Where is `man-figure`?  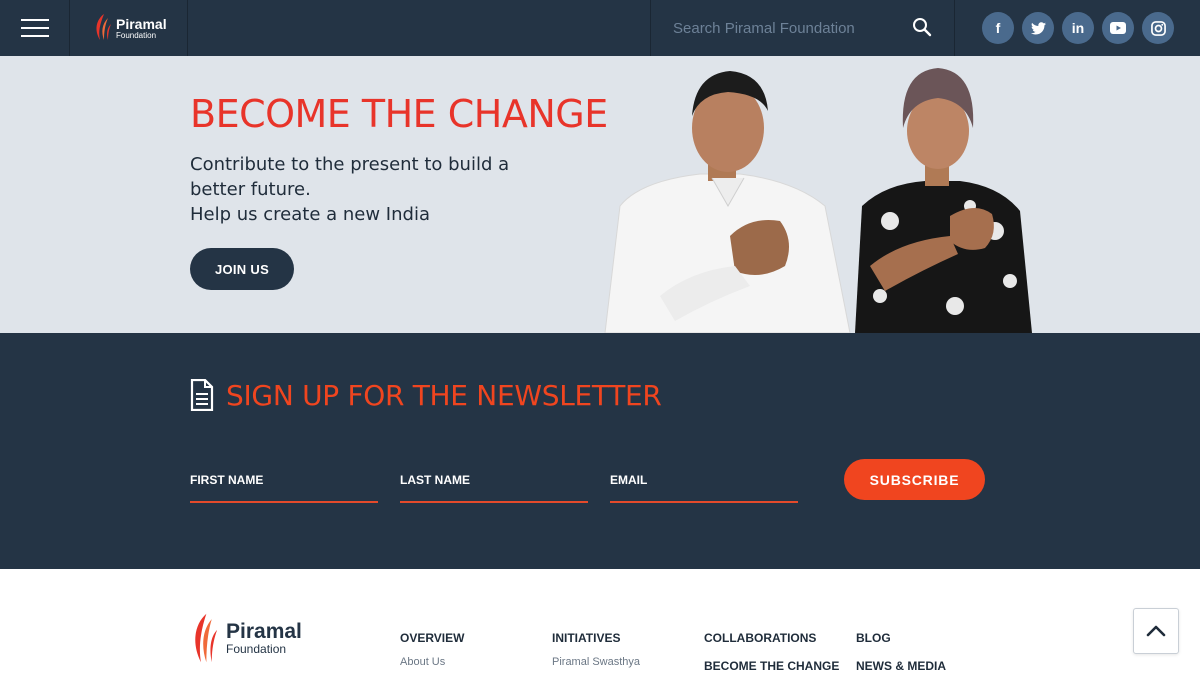
man-figure is located at coordinates (727, 202).